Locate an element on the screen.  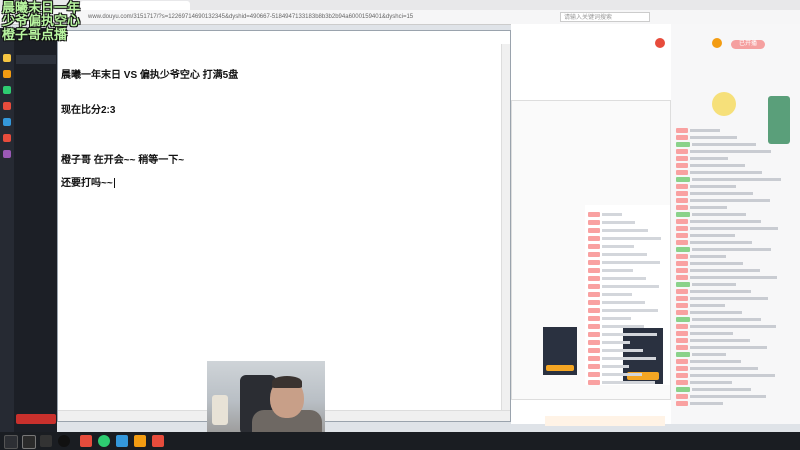
system-clock is located at coordinates (784, 441).